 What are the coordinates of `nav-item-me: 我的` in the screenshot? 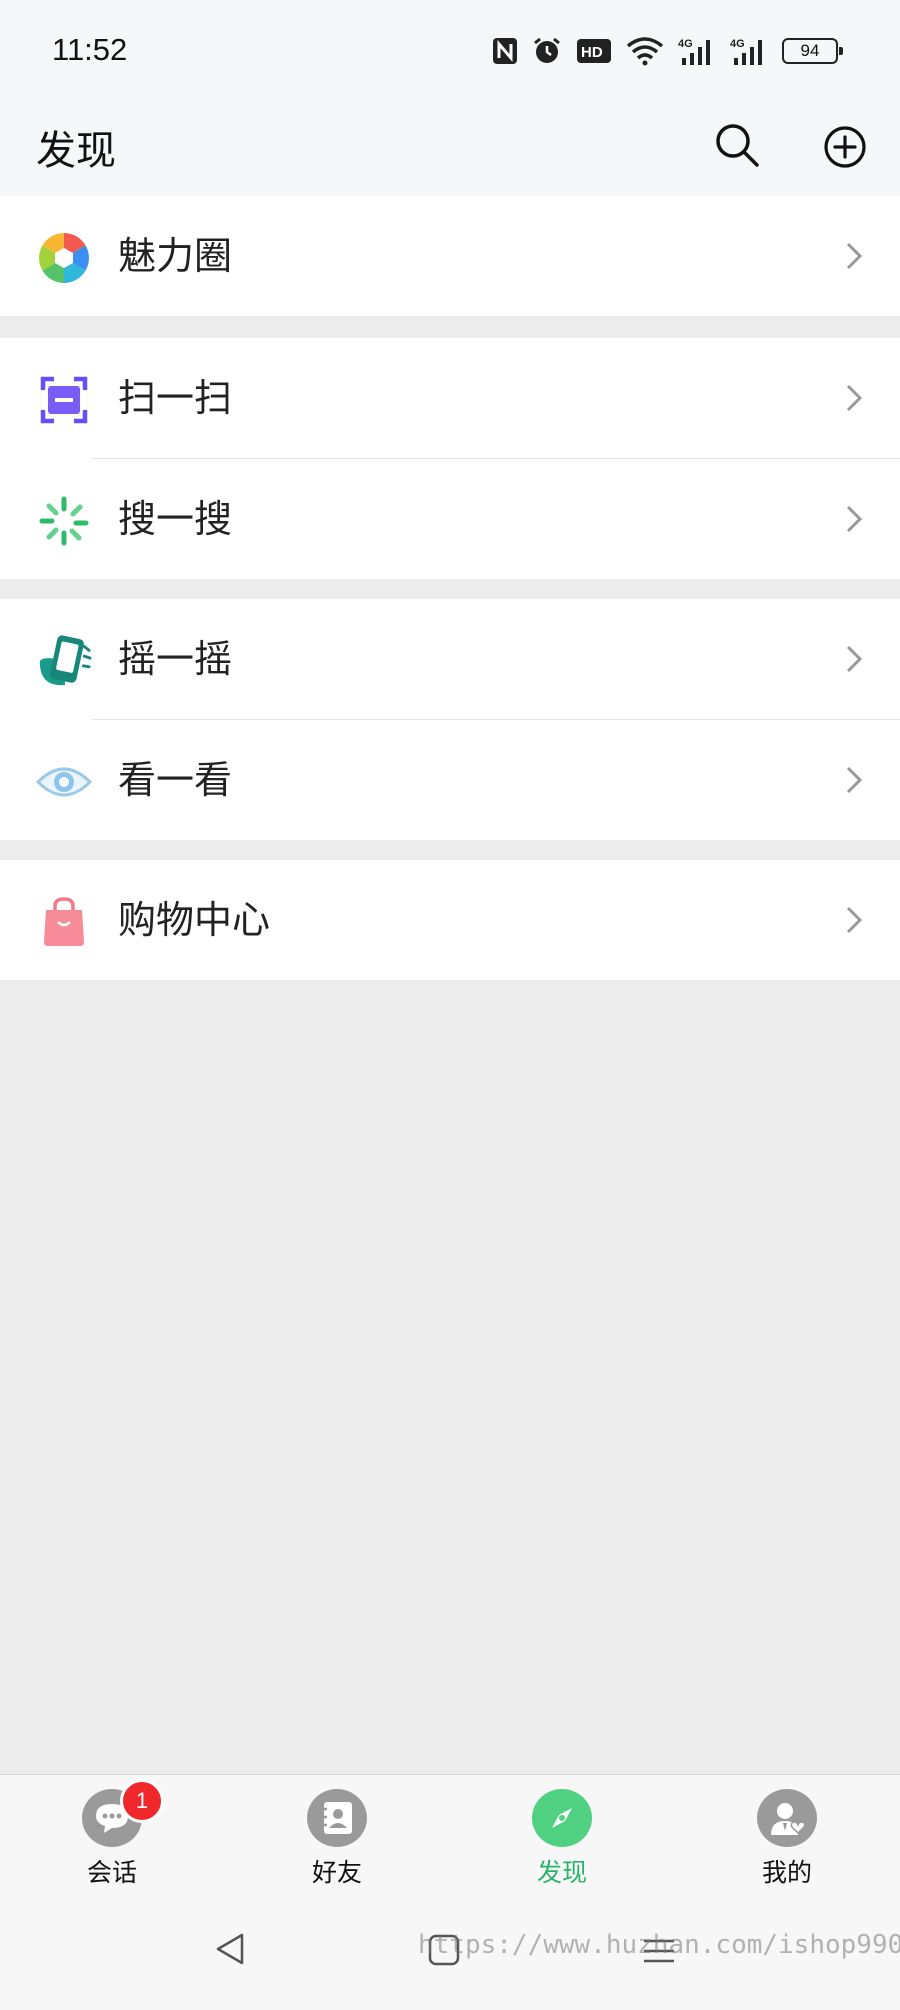 It's located at (787, 1839).